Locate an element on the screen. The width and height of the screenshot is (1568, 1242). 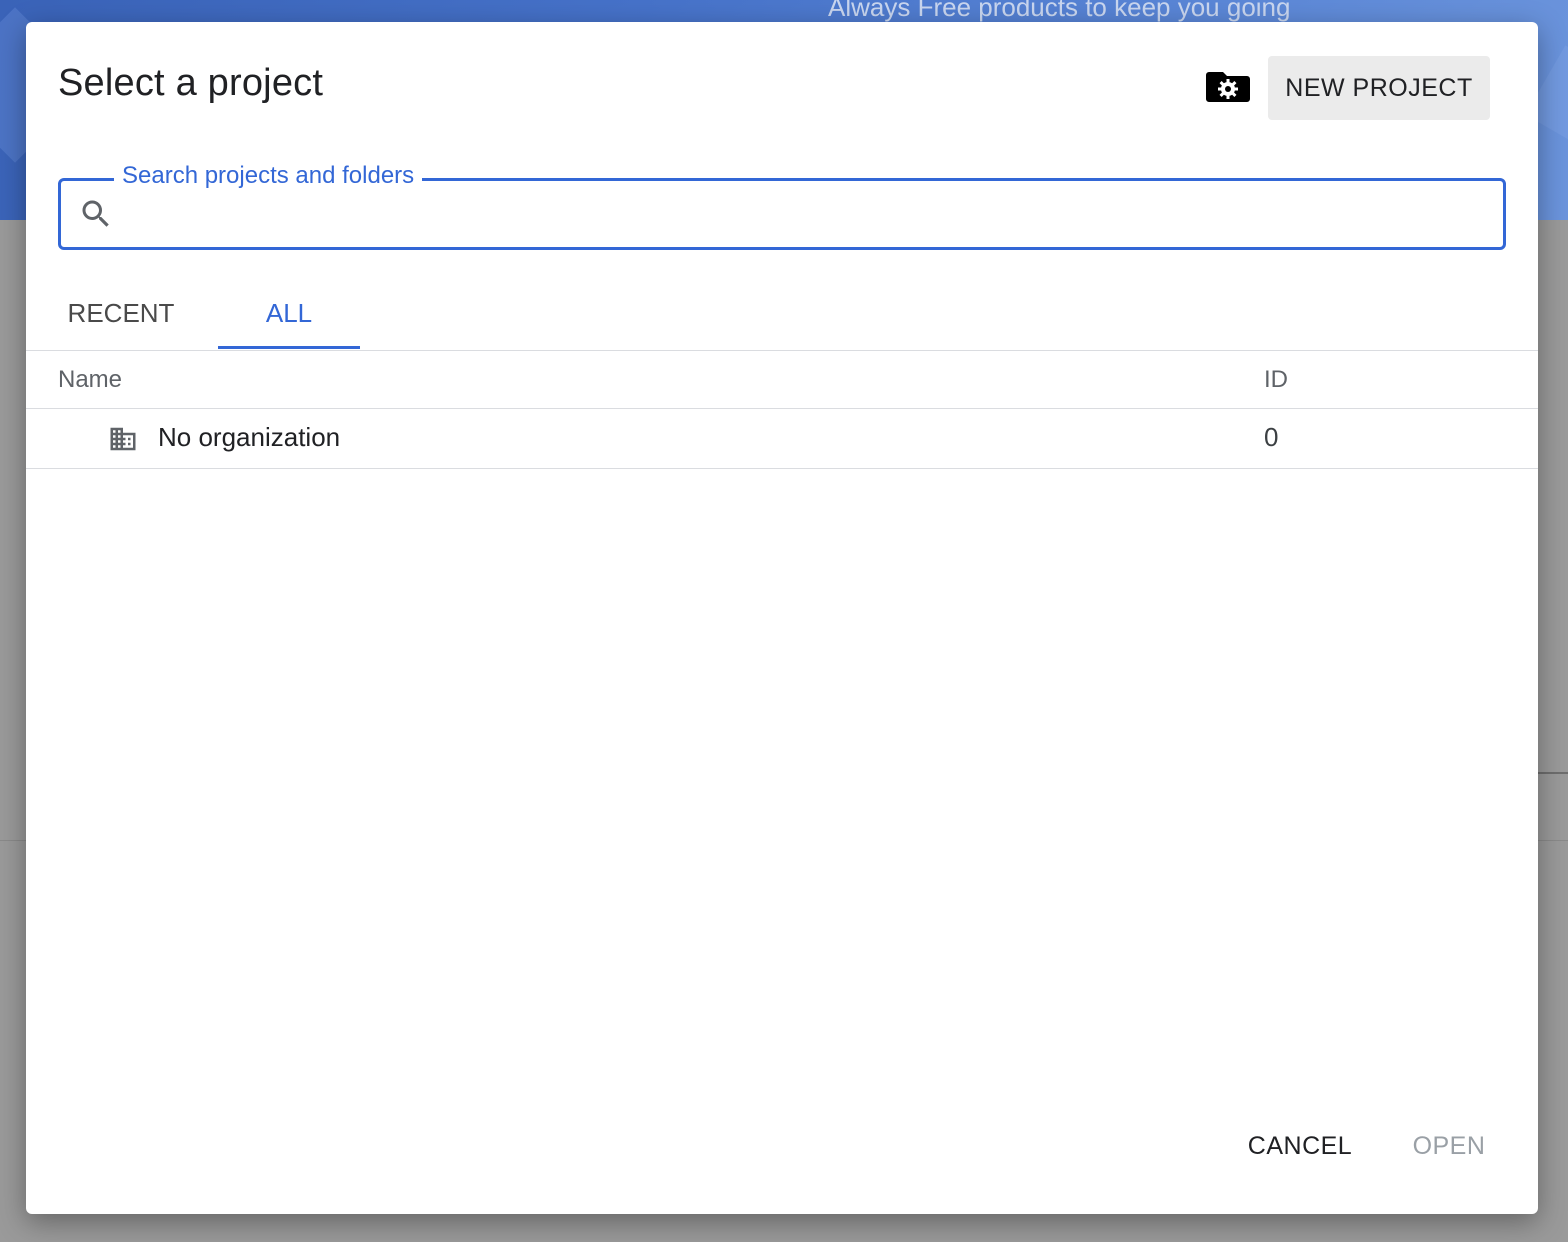
new-project-button: NEW PROJECT is located at coordinates (1379, 88).